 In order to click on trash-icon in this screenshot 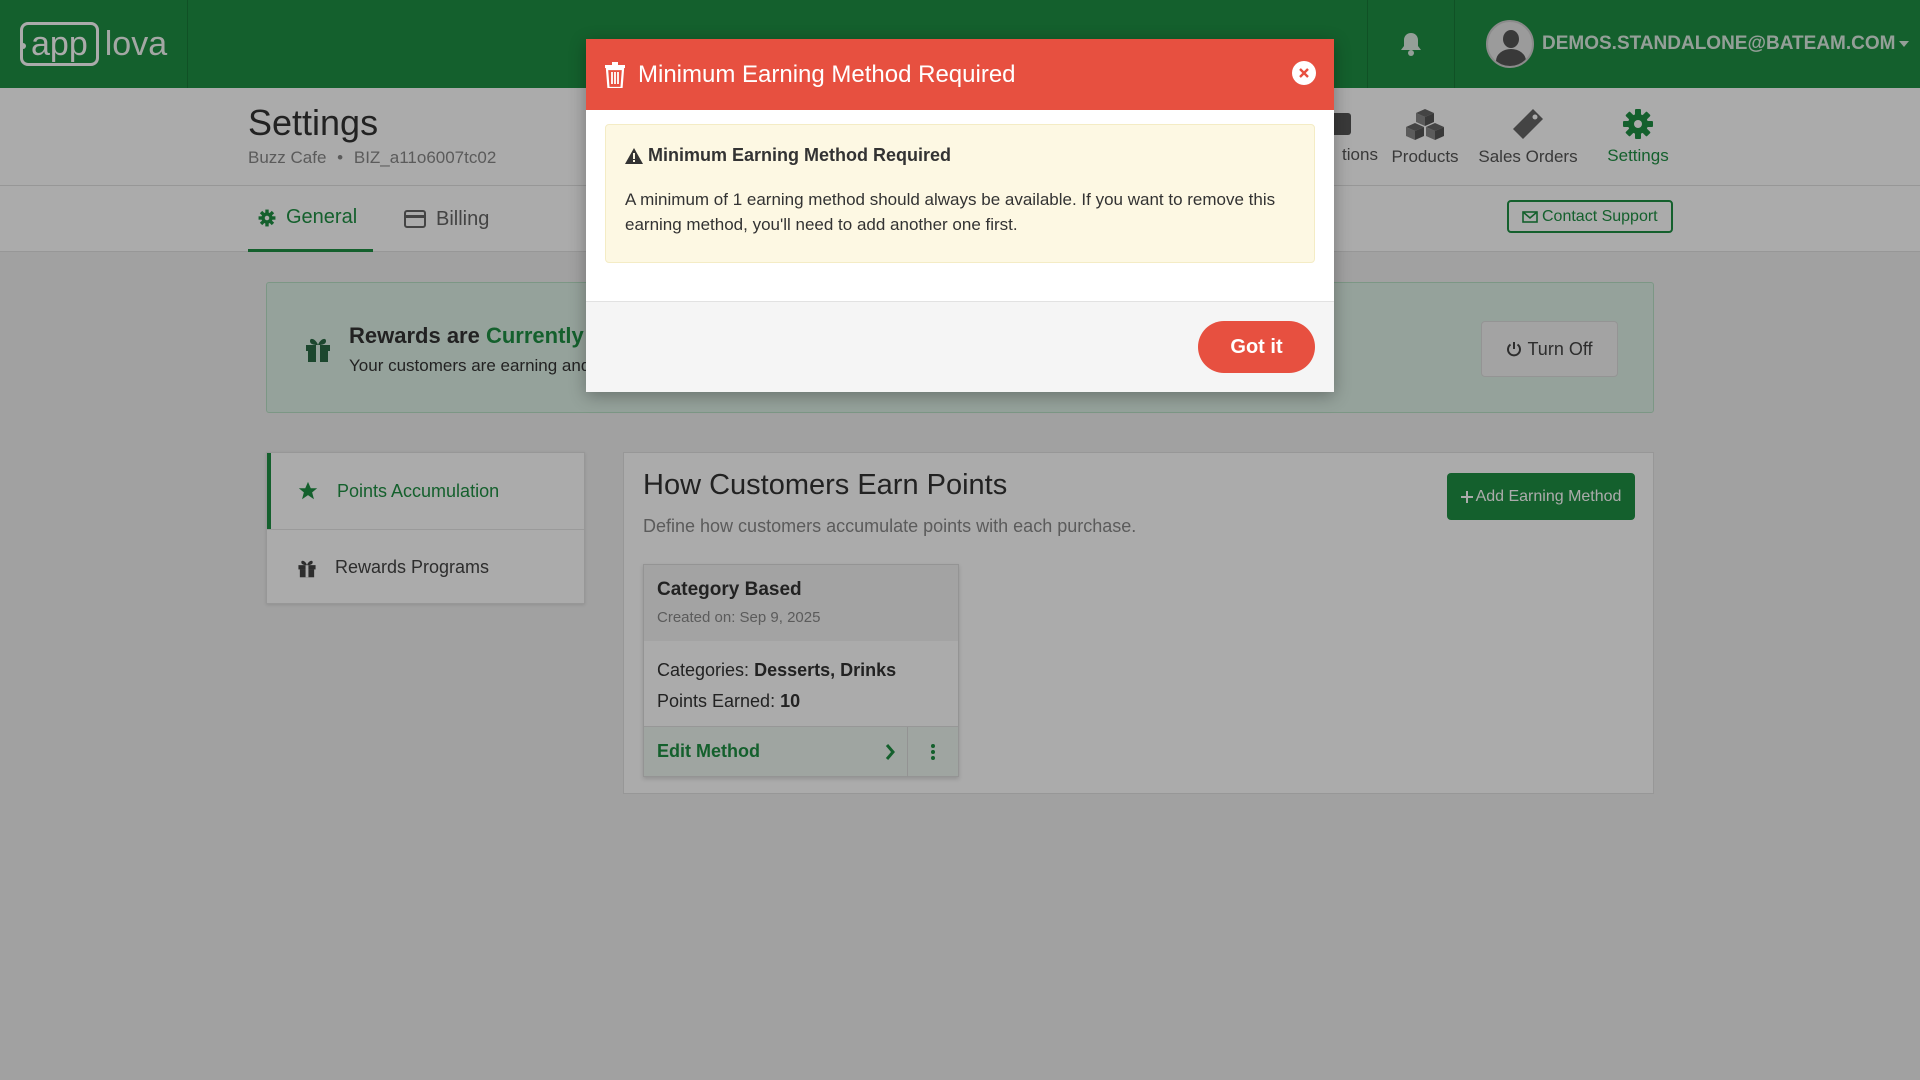, I will do `click(615, 74)`.